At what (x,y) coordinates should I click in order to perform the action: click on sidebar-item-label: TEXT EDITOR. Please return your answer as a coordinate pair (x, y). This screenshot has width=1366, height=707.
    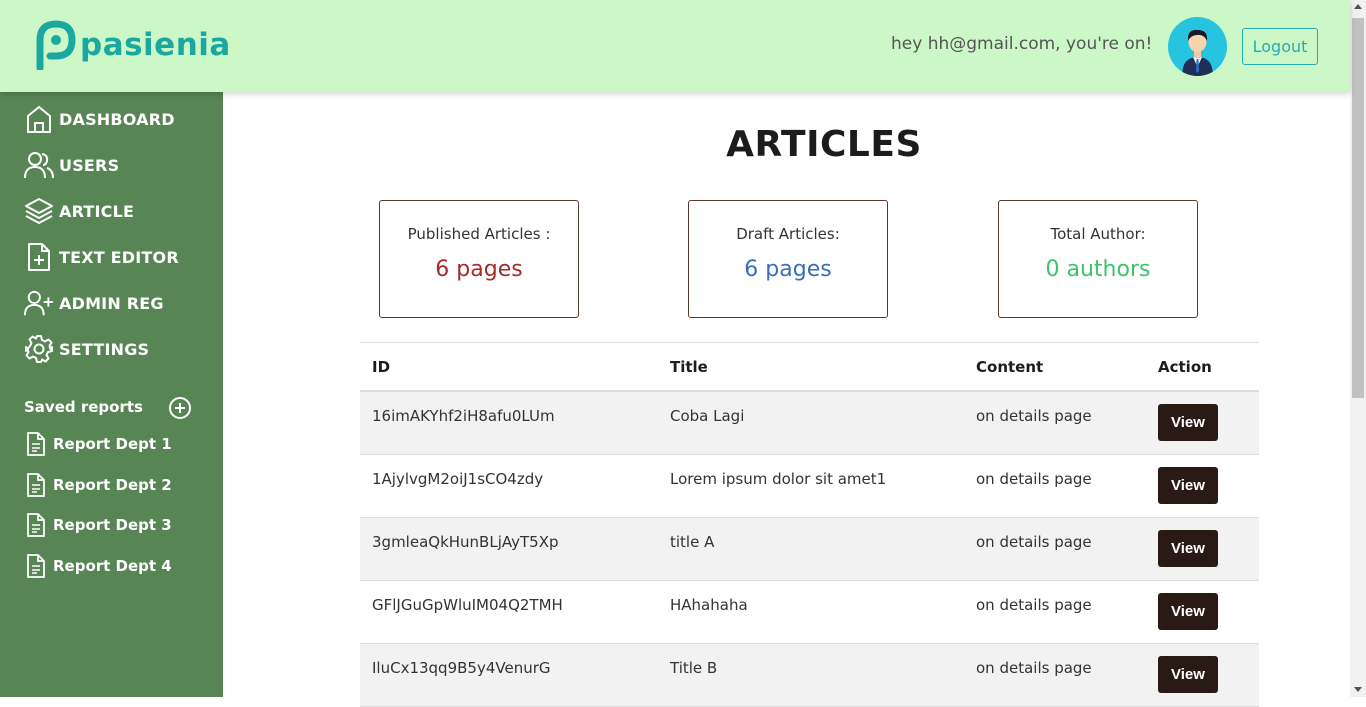
    Looking at the image, I should click on (119, 257).